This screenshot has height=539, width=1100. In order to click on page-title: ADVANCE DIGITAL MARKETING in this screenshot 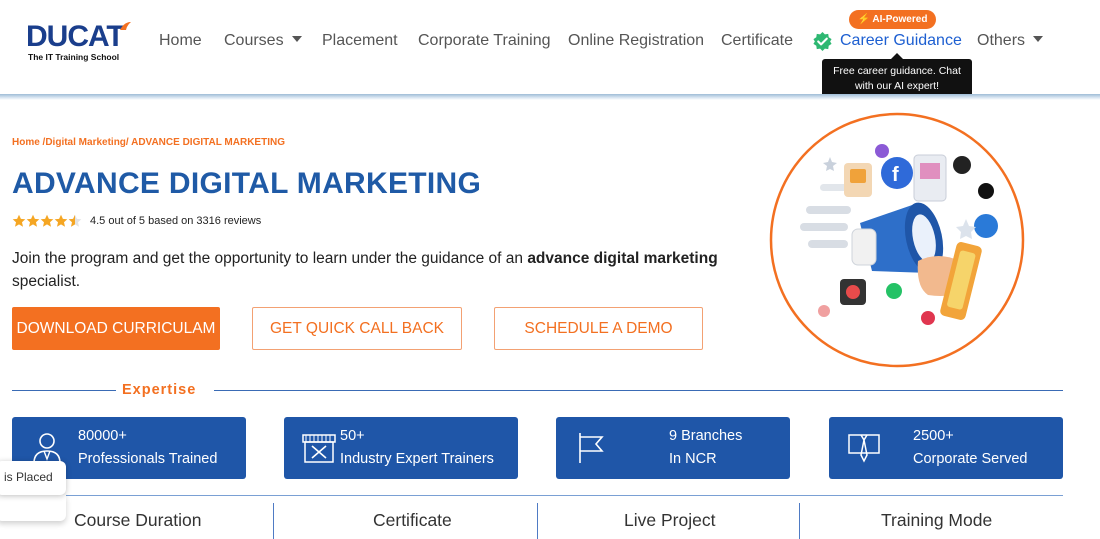, I will do `click(247, 183)`.